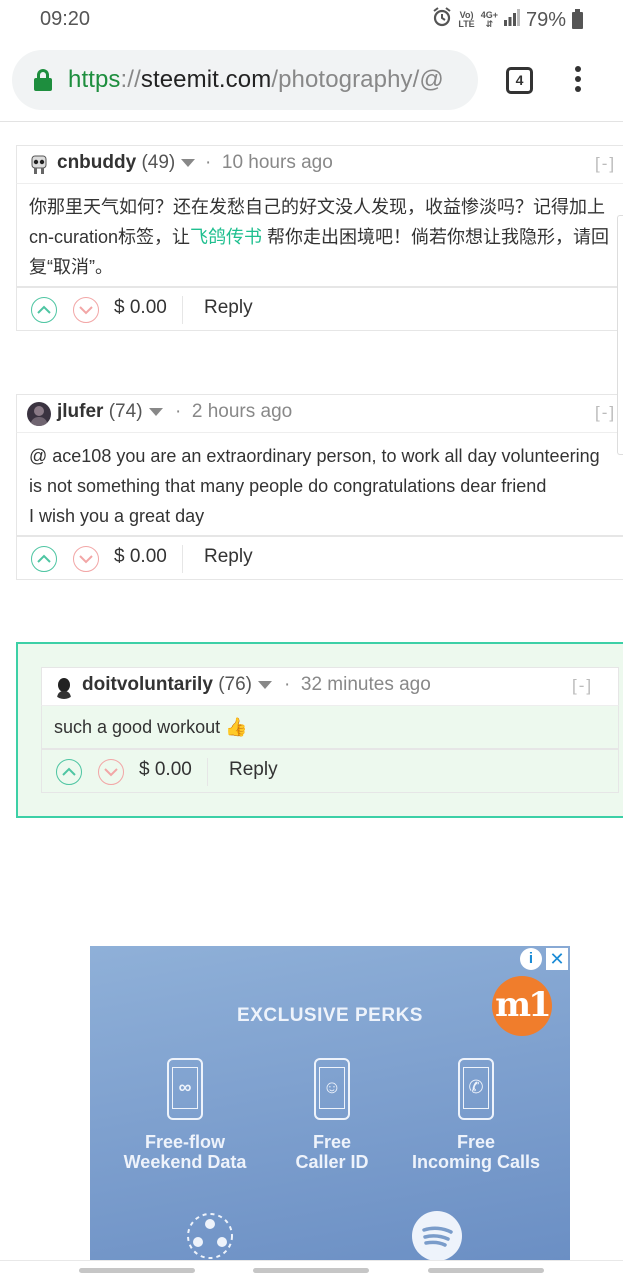 The height and width of the screenshot is (1280, 623). I want to click on comment-time: · 32 minutes ago, so click(357, 685).